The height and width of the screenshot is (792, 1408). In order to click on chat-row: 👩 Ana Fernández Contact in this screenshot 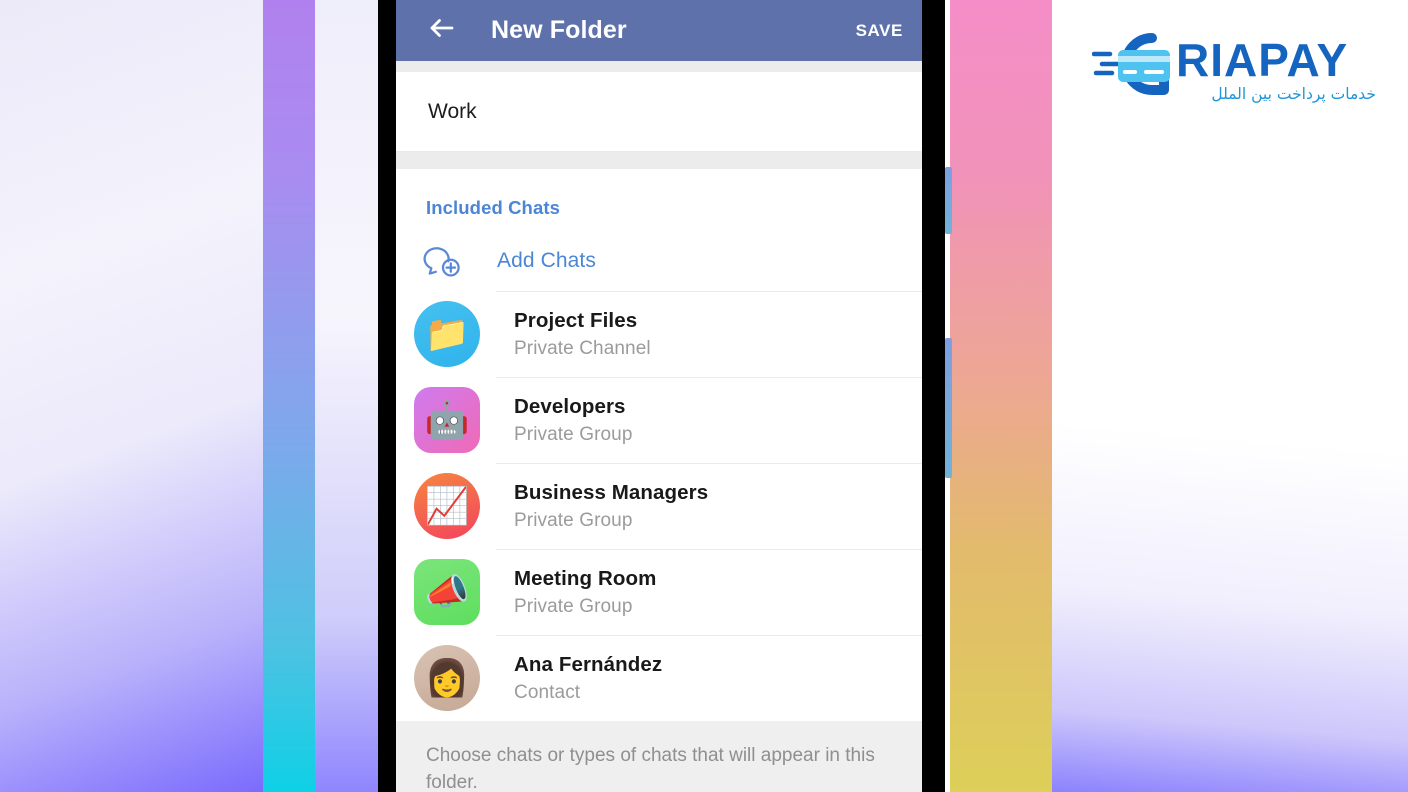, I will do `click(659, 678)`.